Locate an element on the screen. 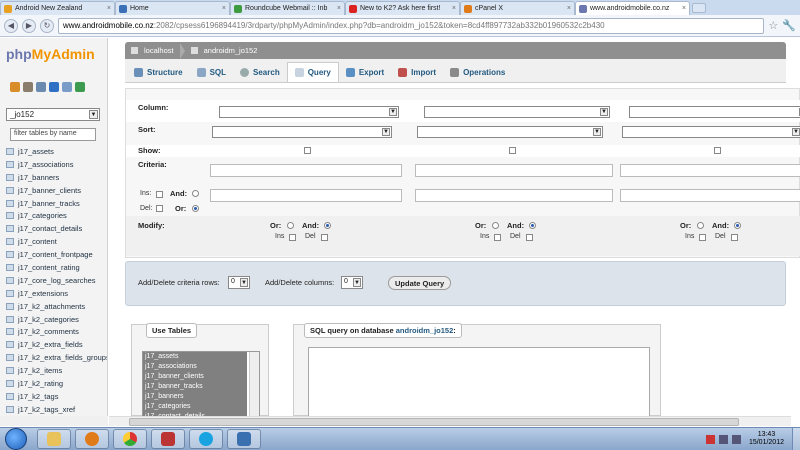 The image size is (800, 450). explorer-taskbar-button is located at coordinates (54, 439).